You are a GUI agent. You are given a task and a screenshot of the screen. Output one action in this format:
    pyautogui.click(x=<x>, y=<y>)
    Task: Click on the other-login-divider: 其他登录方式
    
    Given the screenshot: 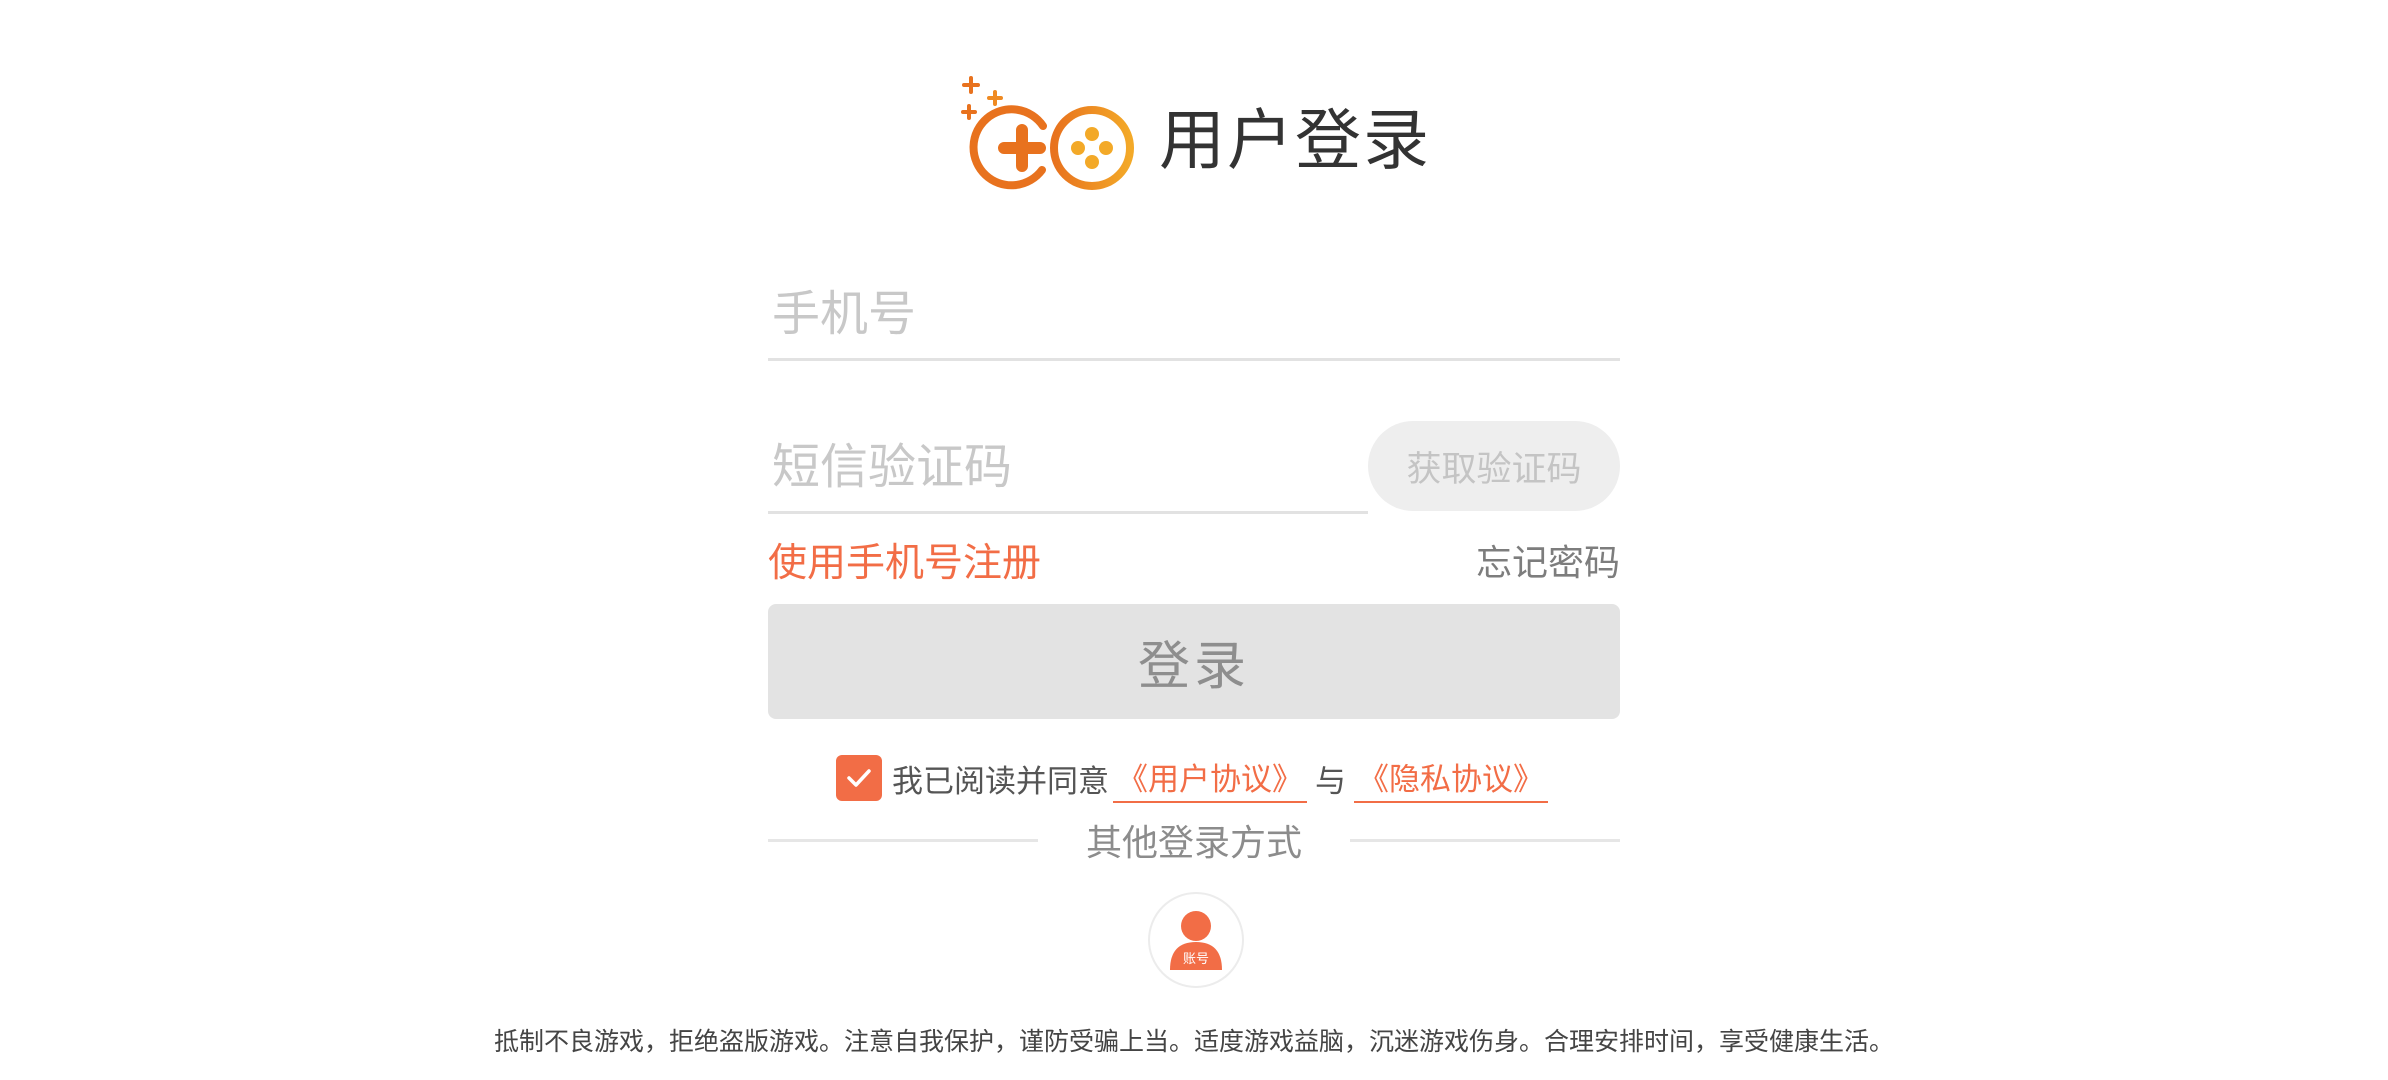 What is the action you would take?
    pyautogui.click(x=1194, y=840)
    